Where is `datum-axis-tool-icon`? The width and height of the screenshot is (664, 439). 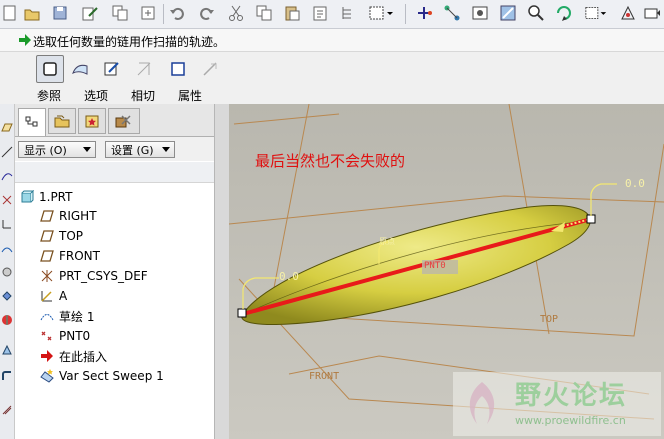
datum-axis-tool-icon is located at coordinates (7, 152).